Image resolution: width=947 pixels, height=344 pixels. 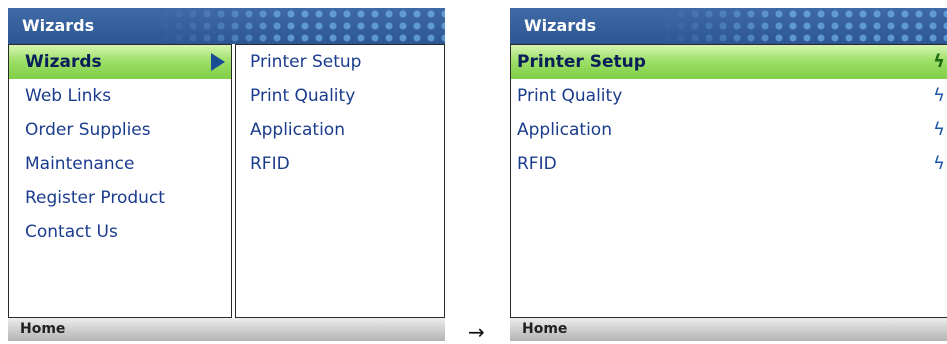 What do you see at coordinates (120, 232) in the screenshot?
I see `menu-item-contact-us: Contact Us` at bounding box center [120, 232].